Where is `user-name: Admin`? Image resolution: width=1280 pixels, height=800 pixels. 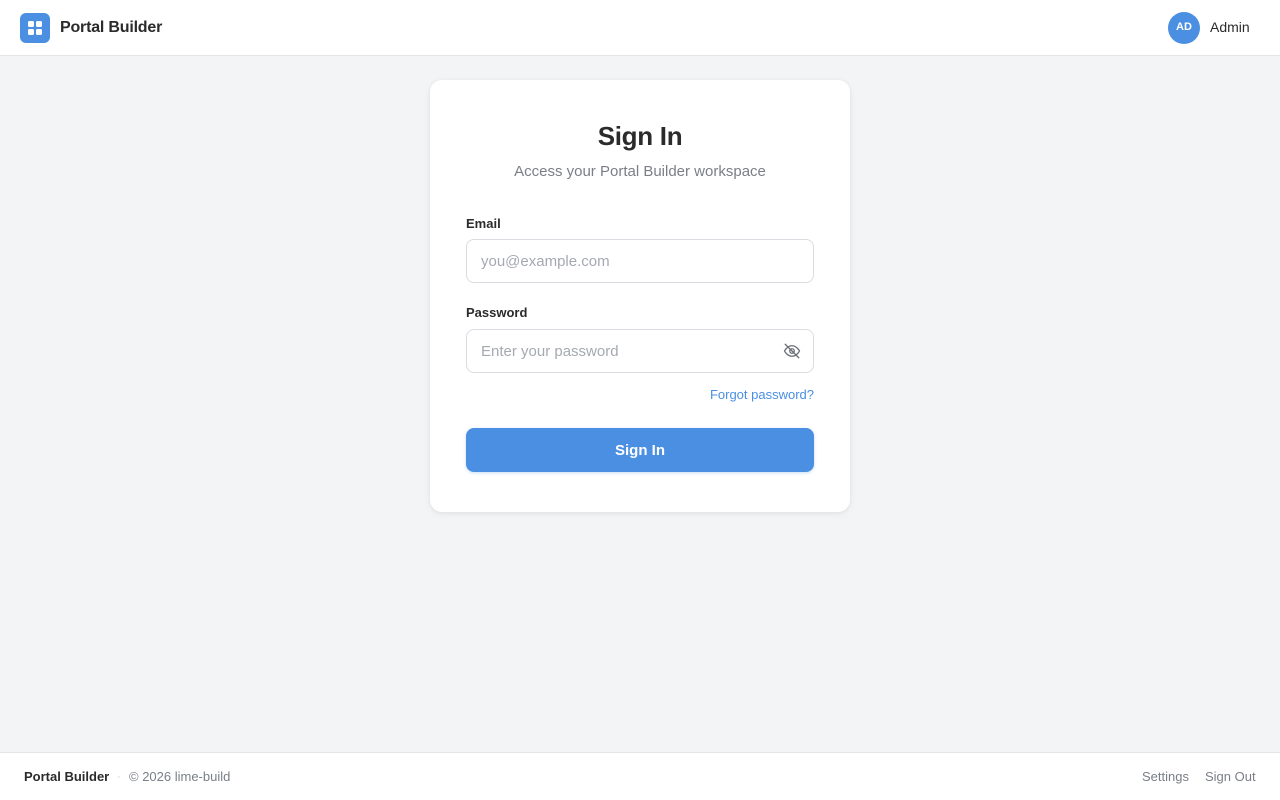 user-name: Admin is located at coordinates (1230, 27).